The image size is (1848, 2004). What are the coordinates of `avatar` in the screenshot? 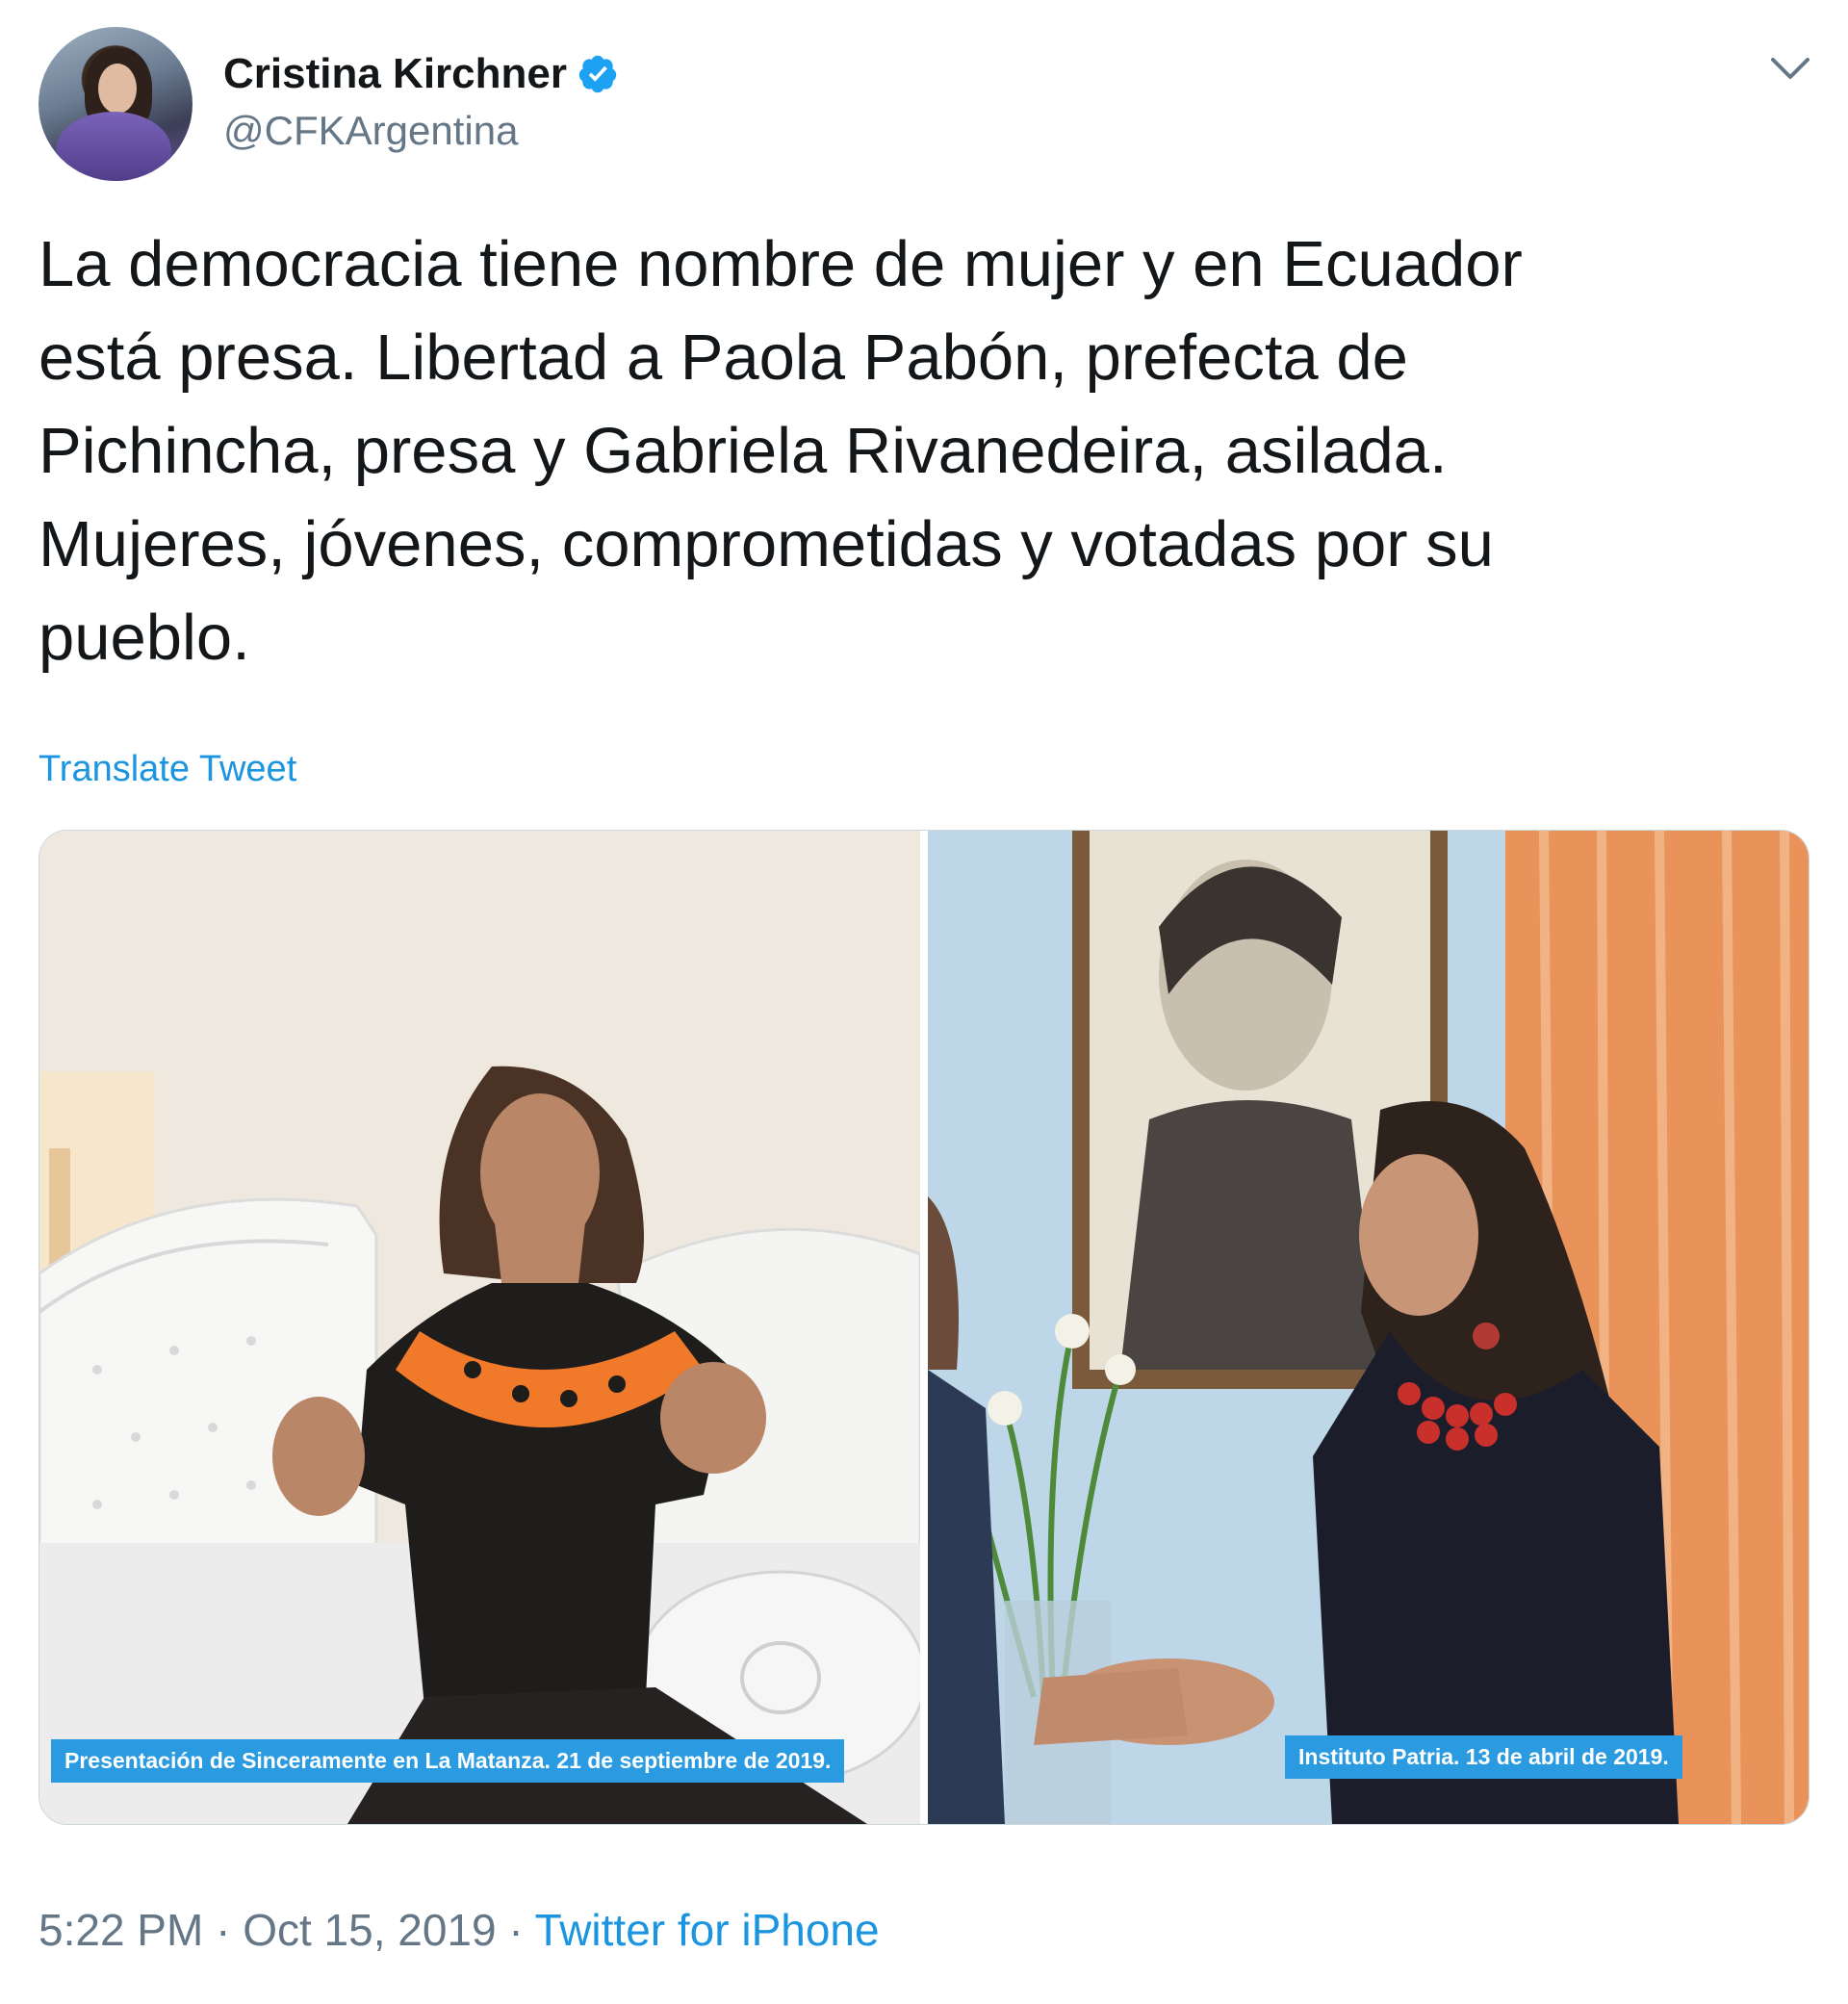 It's located at (115, 104).